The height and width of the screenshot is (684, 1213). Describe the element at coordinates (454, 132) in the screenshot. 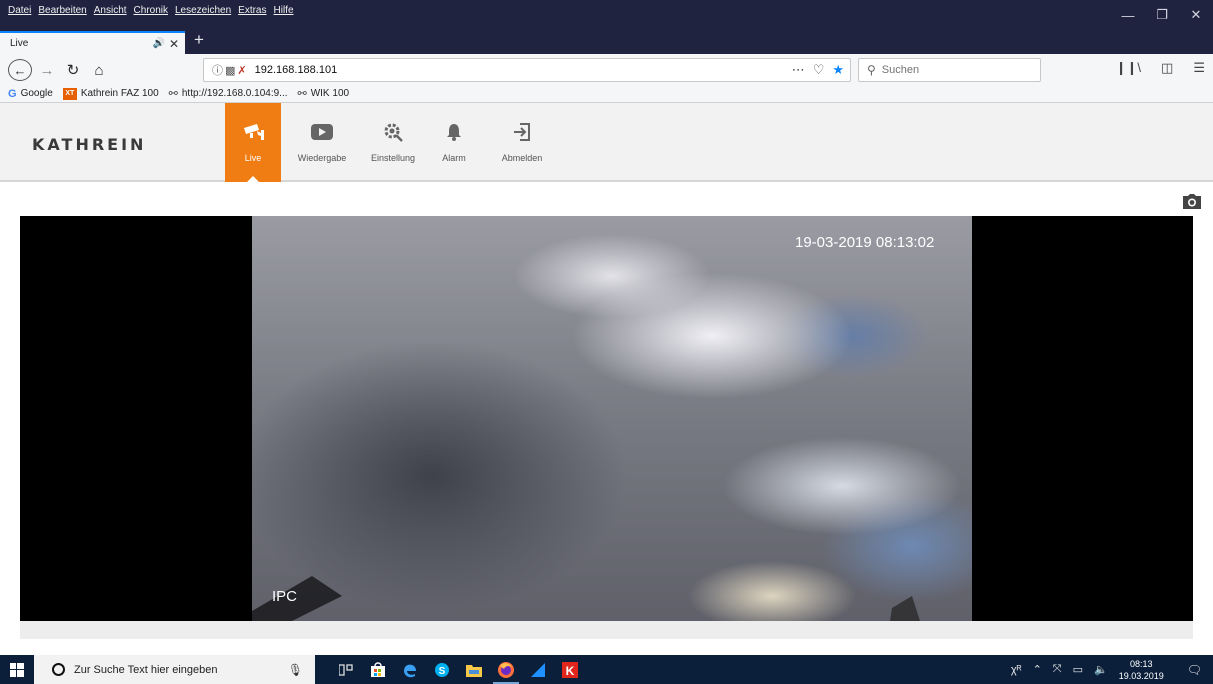

I see `bell-icon` at that location.